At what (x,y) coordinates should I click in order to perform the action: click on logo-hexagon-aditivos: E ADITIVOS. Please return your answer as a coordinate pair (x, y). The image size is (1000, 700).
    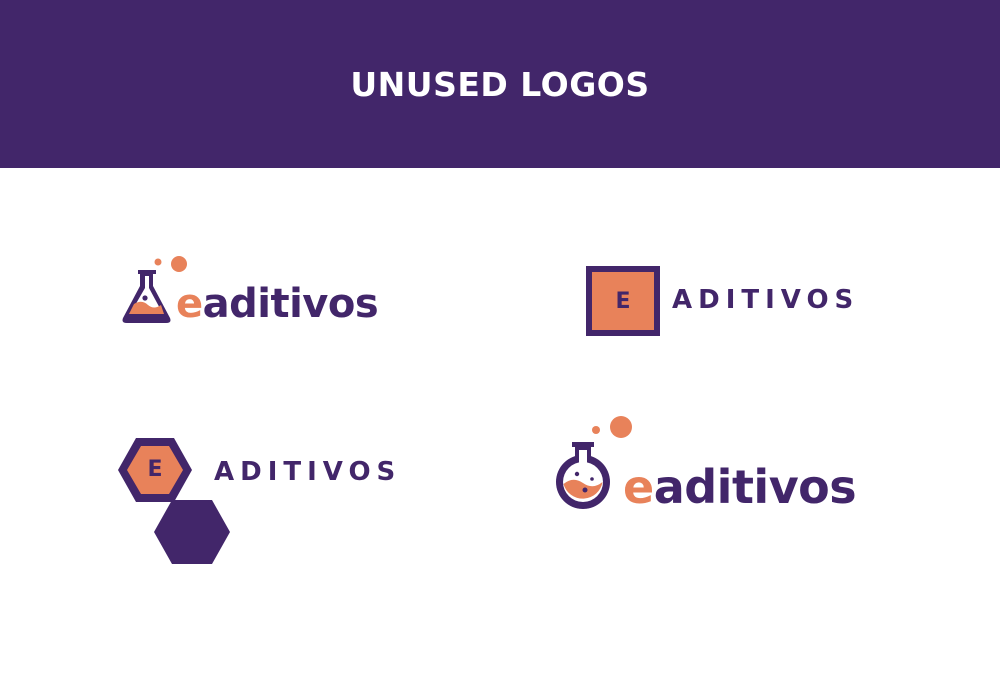
    Looking at the image, I should click on (276, 502).